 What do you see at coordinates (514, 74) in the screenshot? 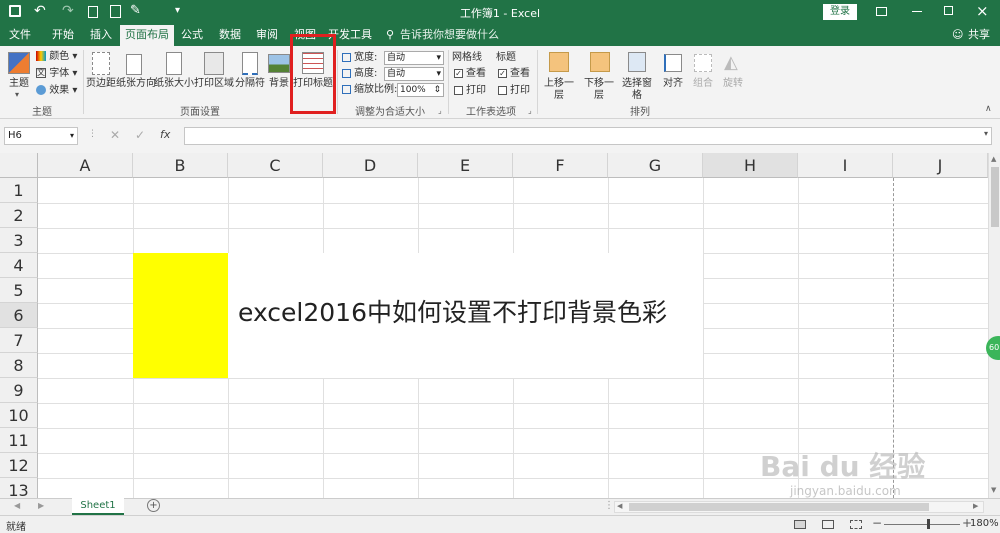
I see `headings-view-checkbox: ✓ 查看` at bounding box center [514, 74].